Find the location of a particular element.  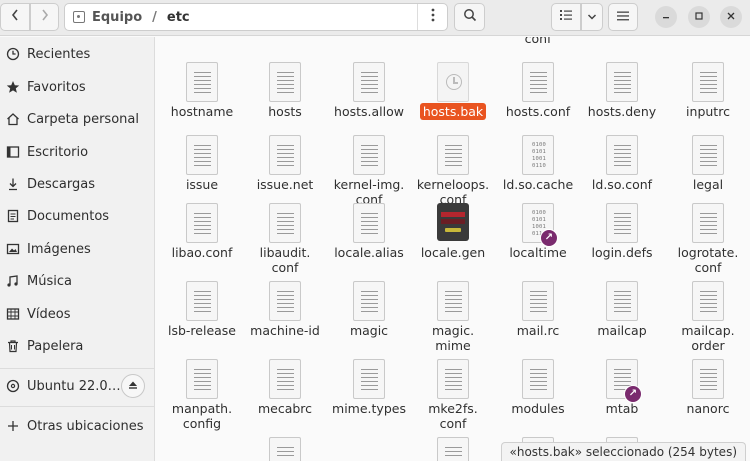

music-icon is located at coordinates (13, 281).